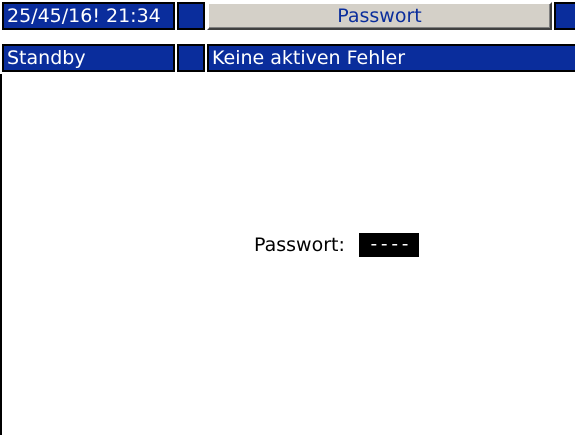 The image size is (575, 435). What do you see at coordinates (564, 16) in the screenshot?
I see `header-end-indicator` at bounding box center [564, 16].